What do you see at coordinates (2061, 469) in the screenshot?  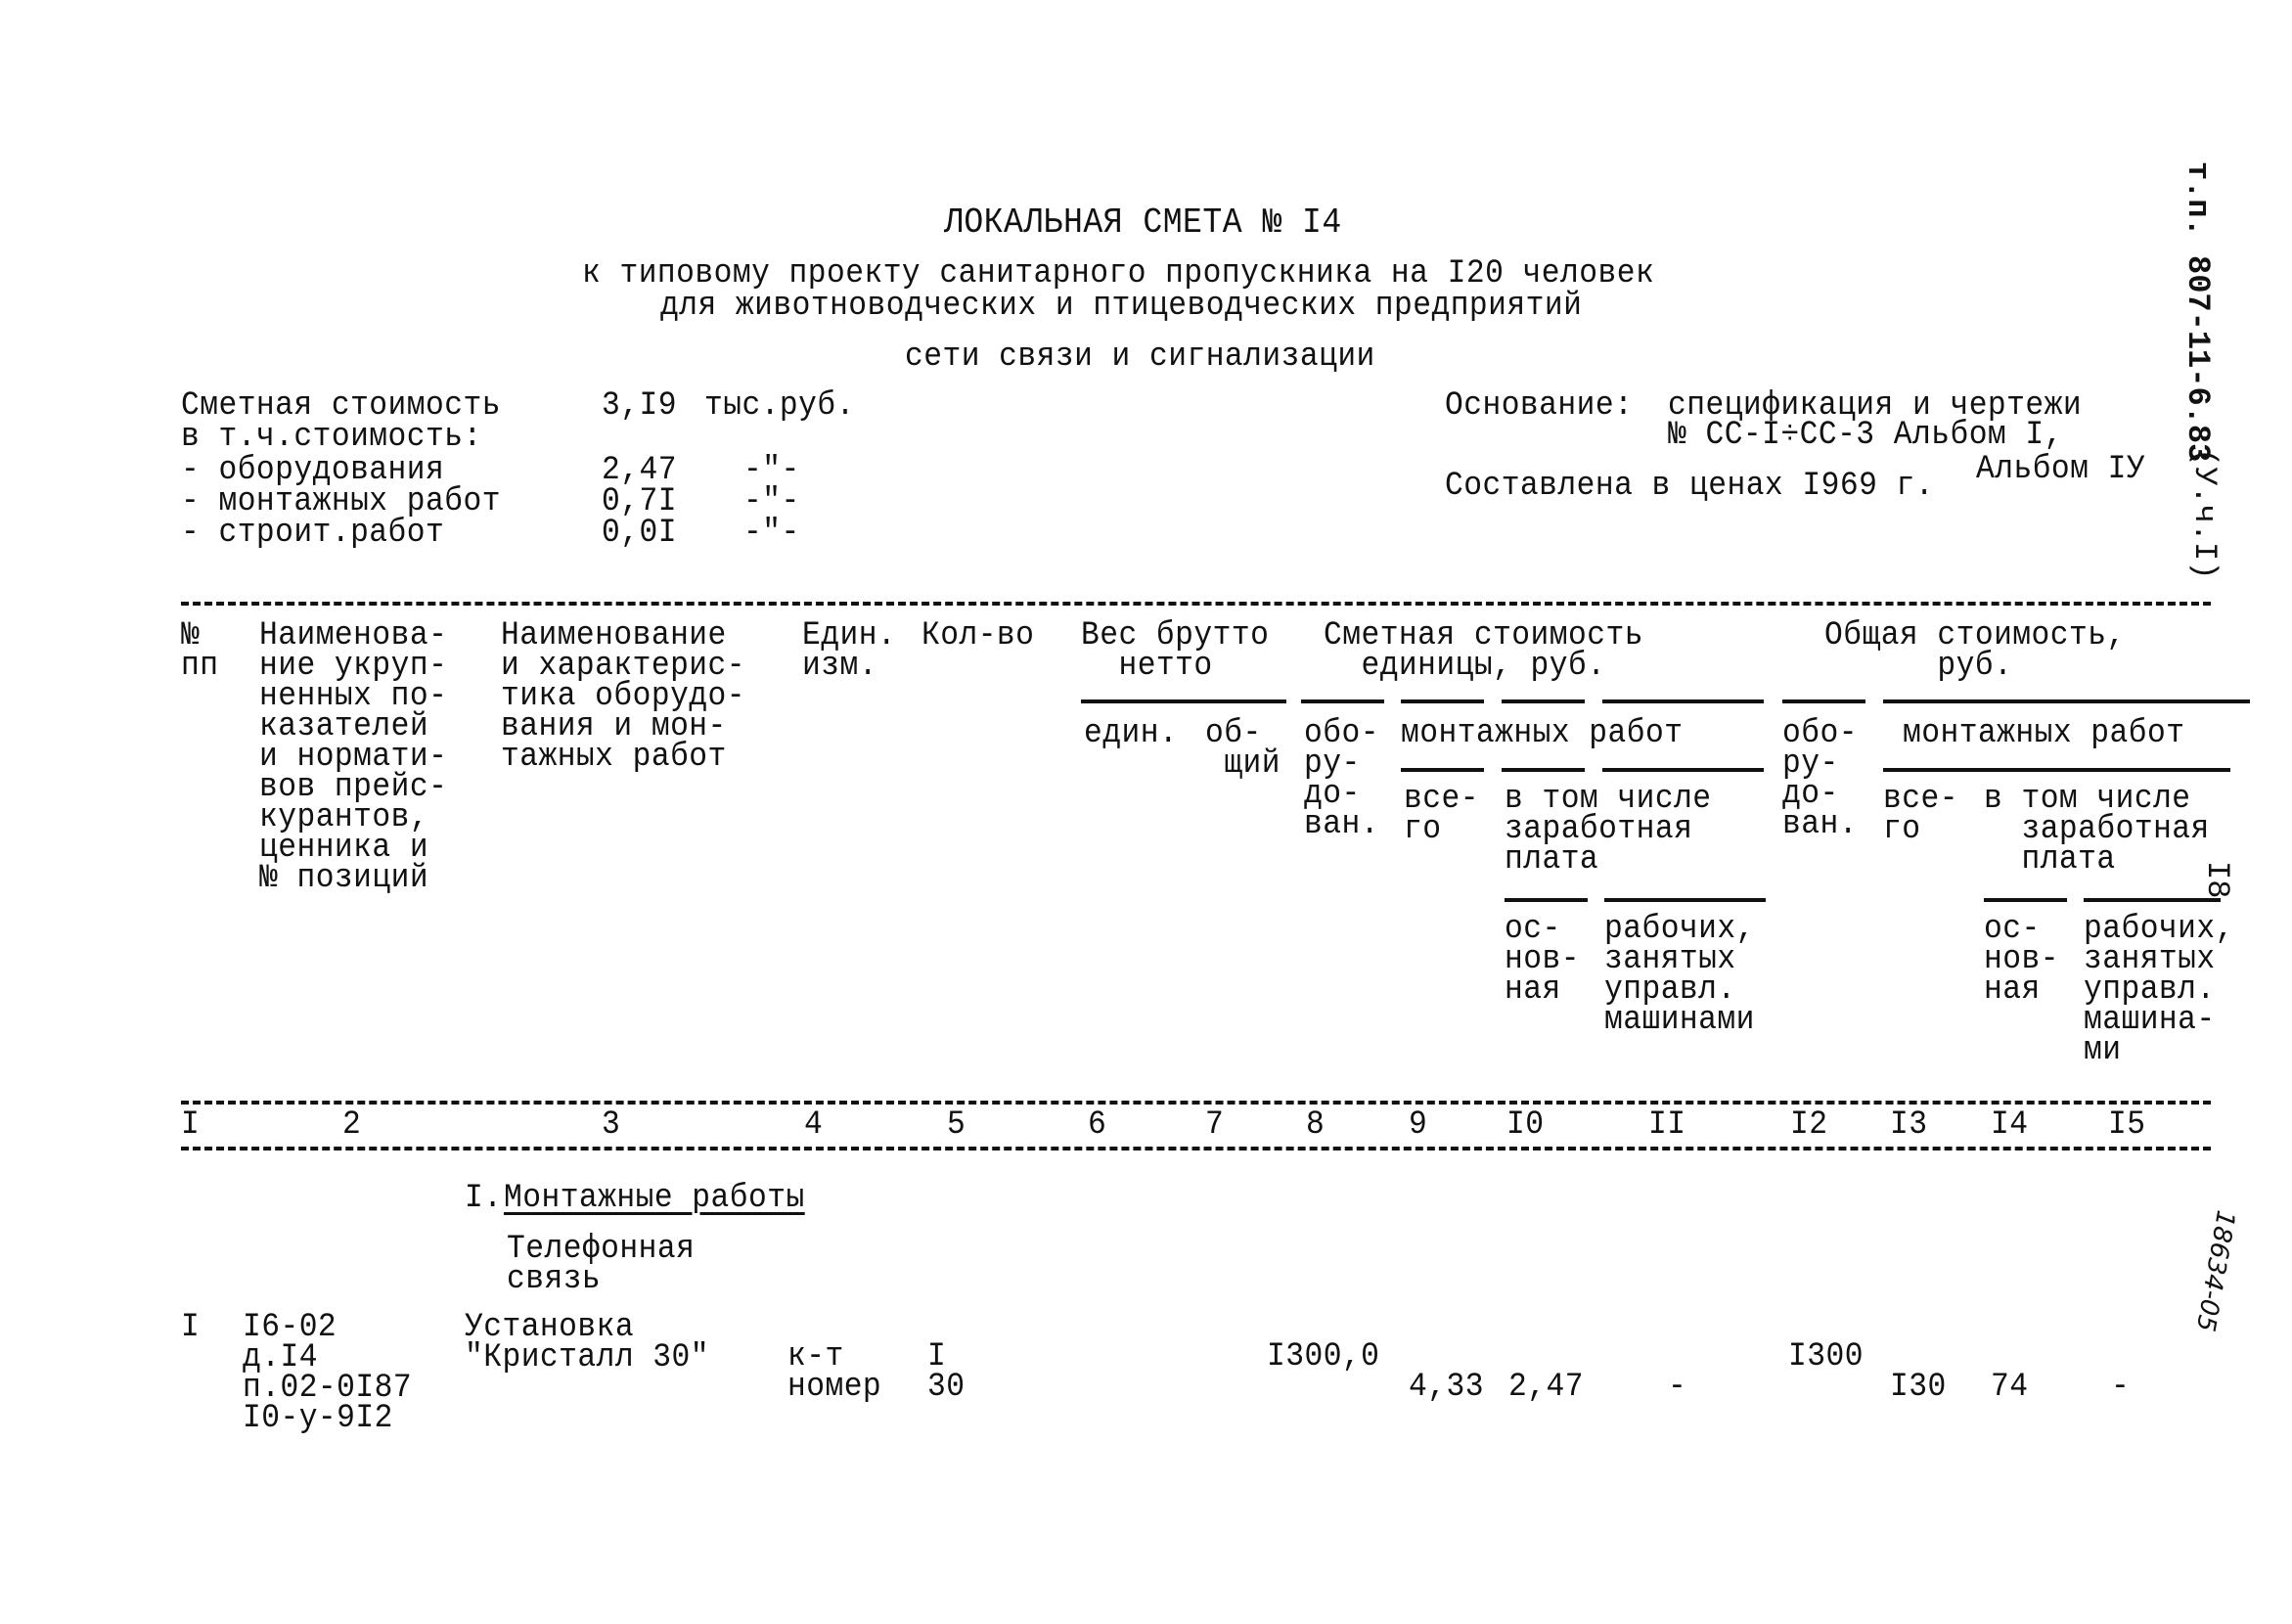 I see `basis-line3: Альбом IУ` at bounding box center [2061, 469].